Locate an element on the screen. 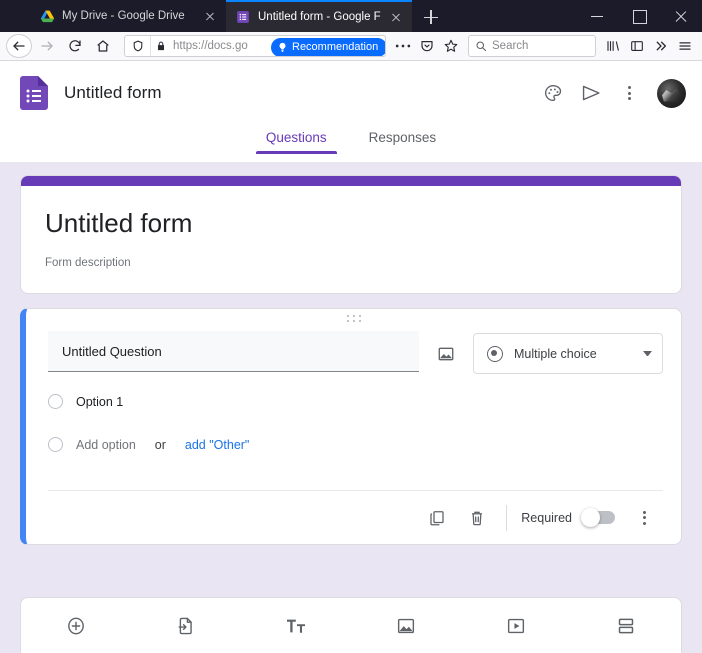 Image resolution: width=702 pixels, height=653 pixels. trash-icon is located at coordinates (477, 518).